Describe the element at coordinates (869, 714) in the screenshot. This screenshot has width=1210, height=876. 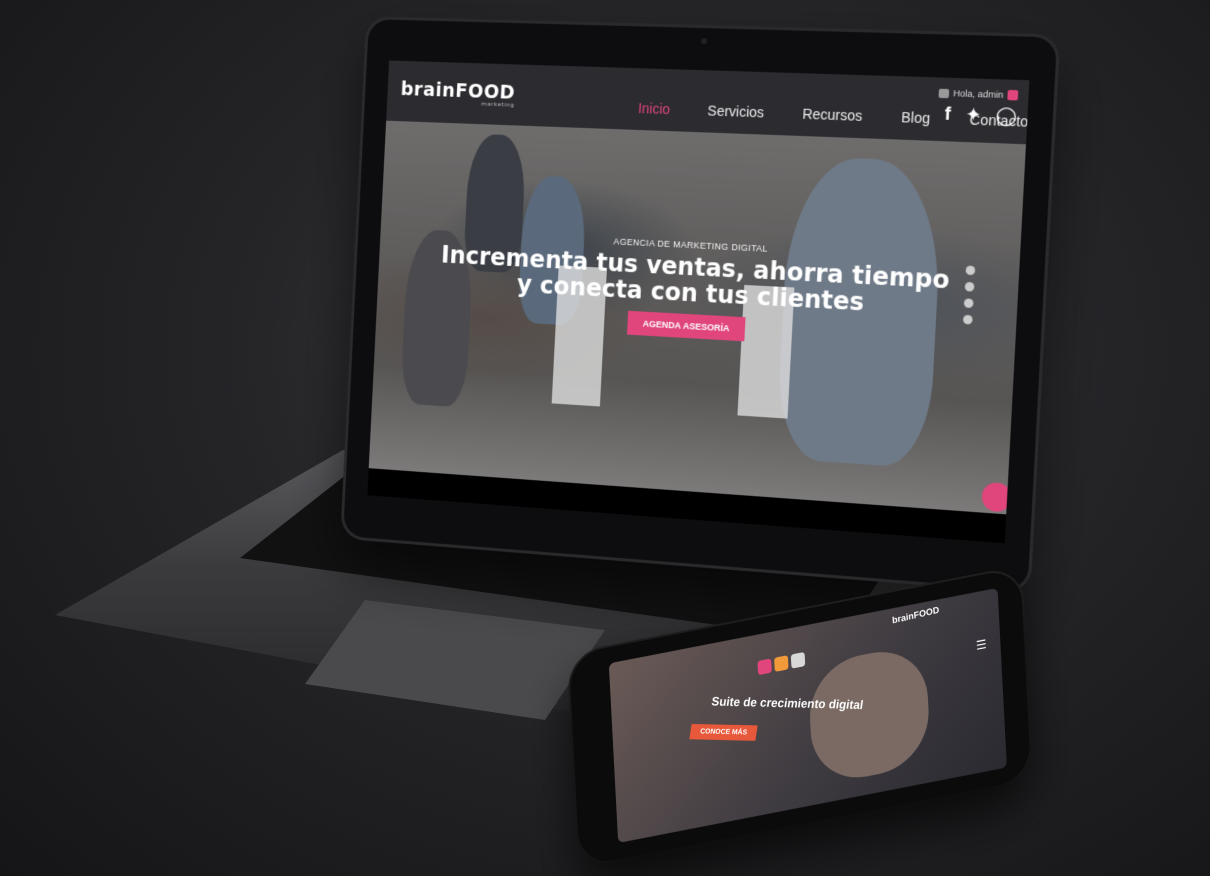
I see `phone-hero-photo` at that location.